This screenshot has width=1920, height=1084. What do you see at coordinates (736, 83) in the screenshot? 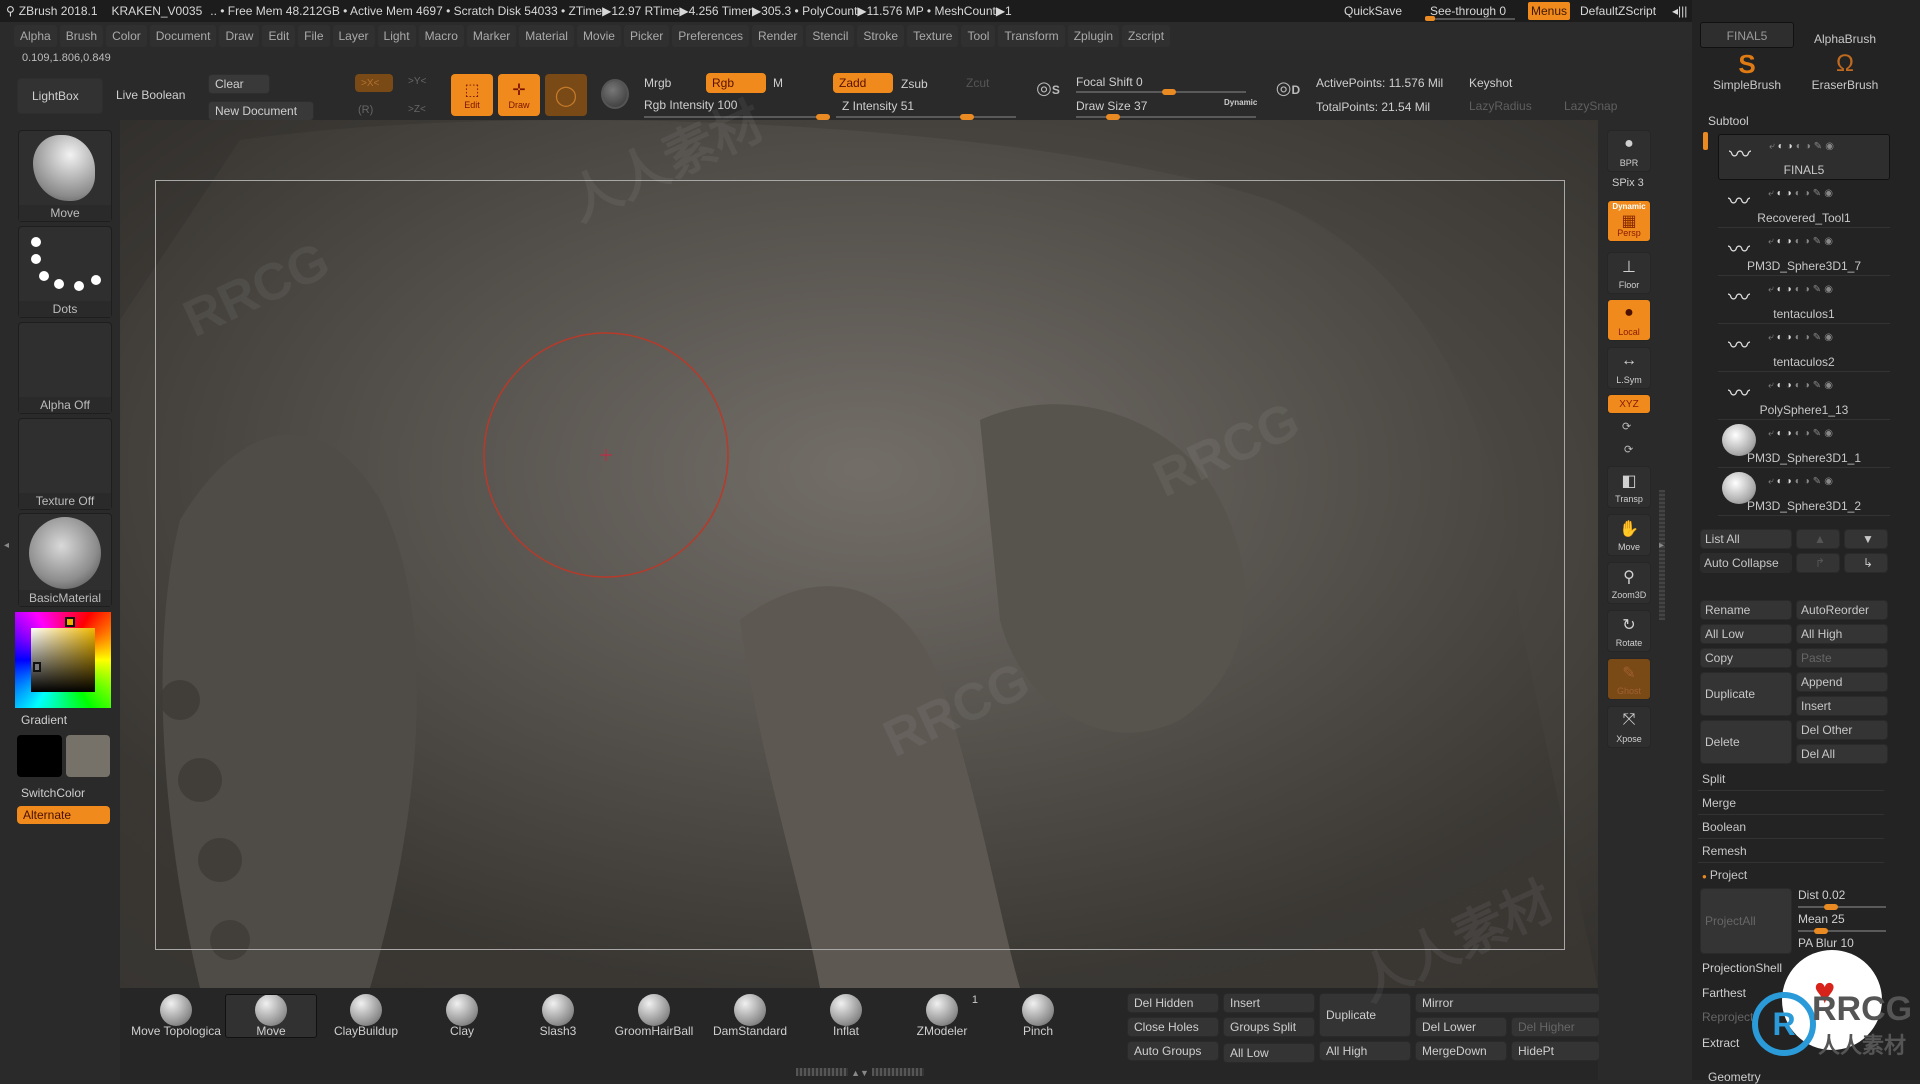
I see `rgb-toggle: Rgb` at bounding box center [736, 83].